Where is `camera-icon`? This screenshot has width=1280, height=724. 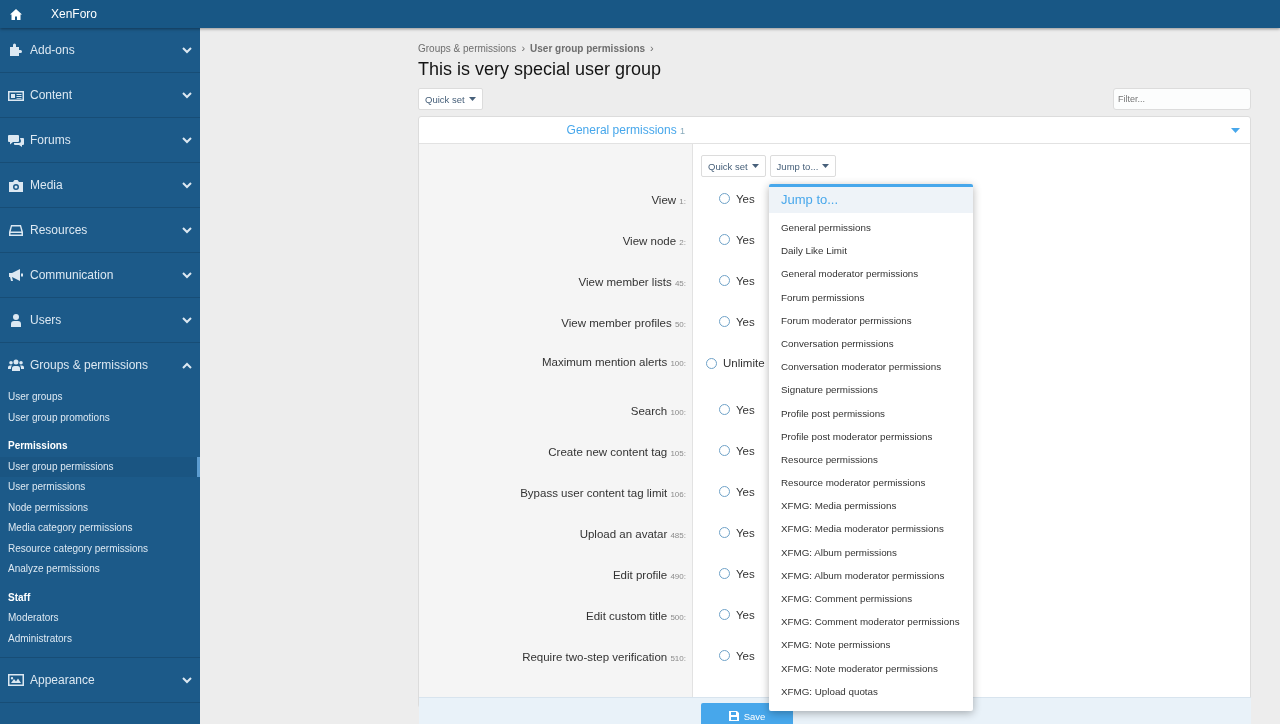 camera-icon is located at coordinates (16, 185).